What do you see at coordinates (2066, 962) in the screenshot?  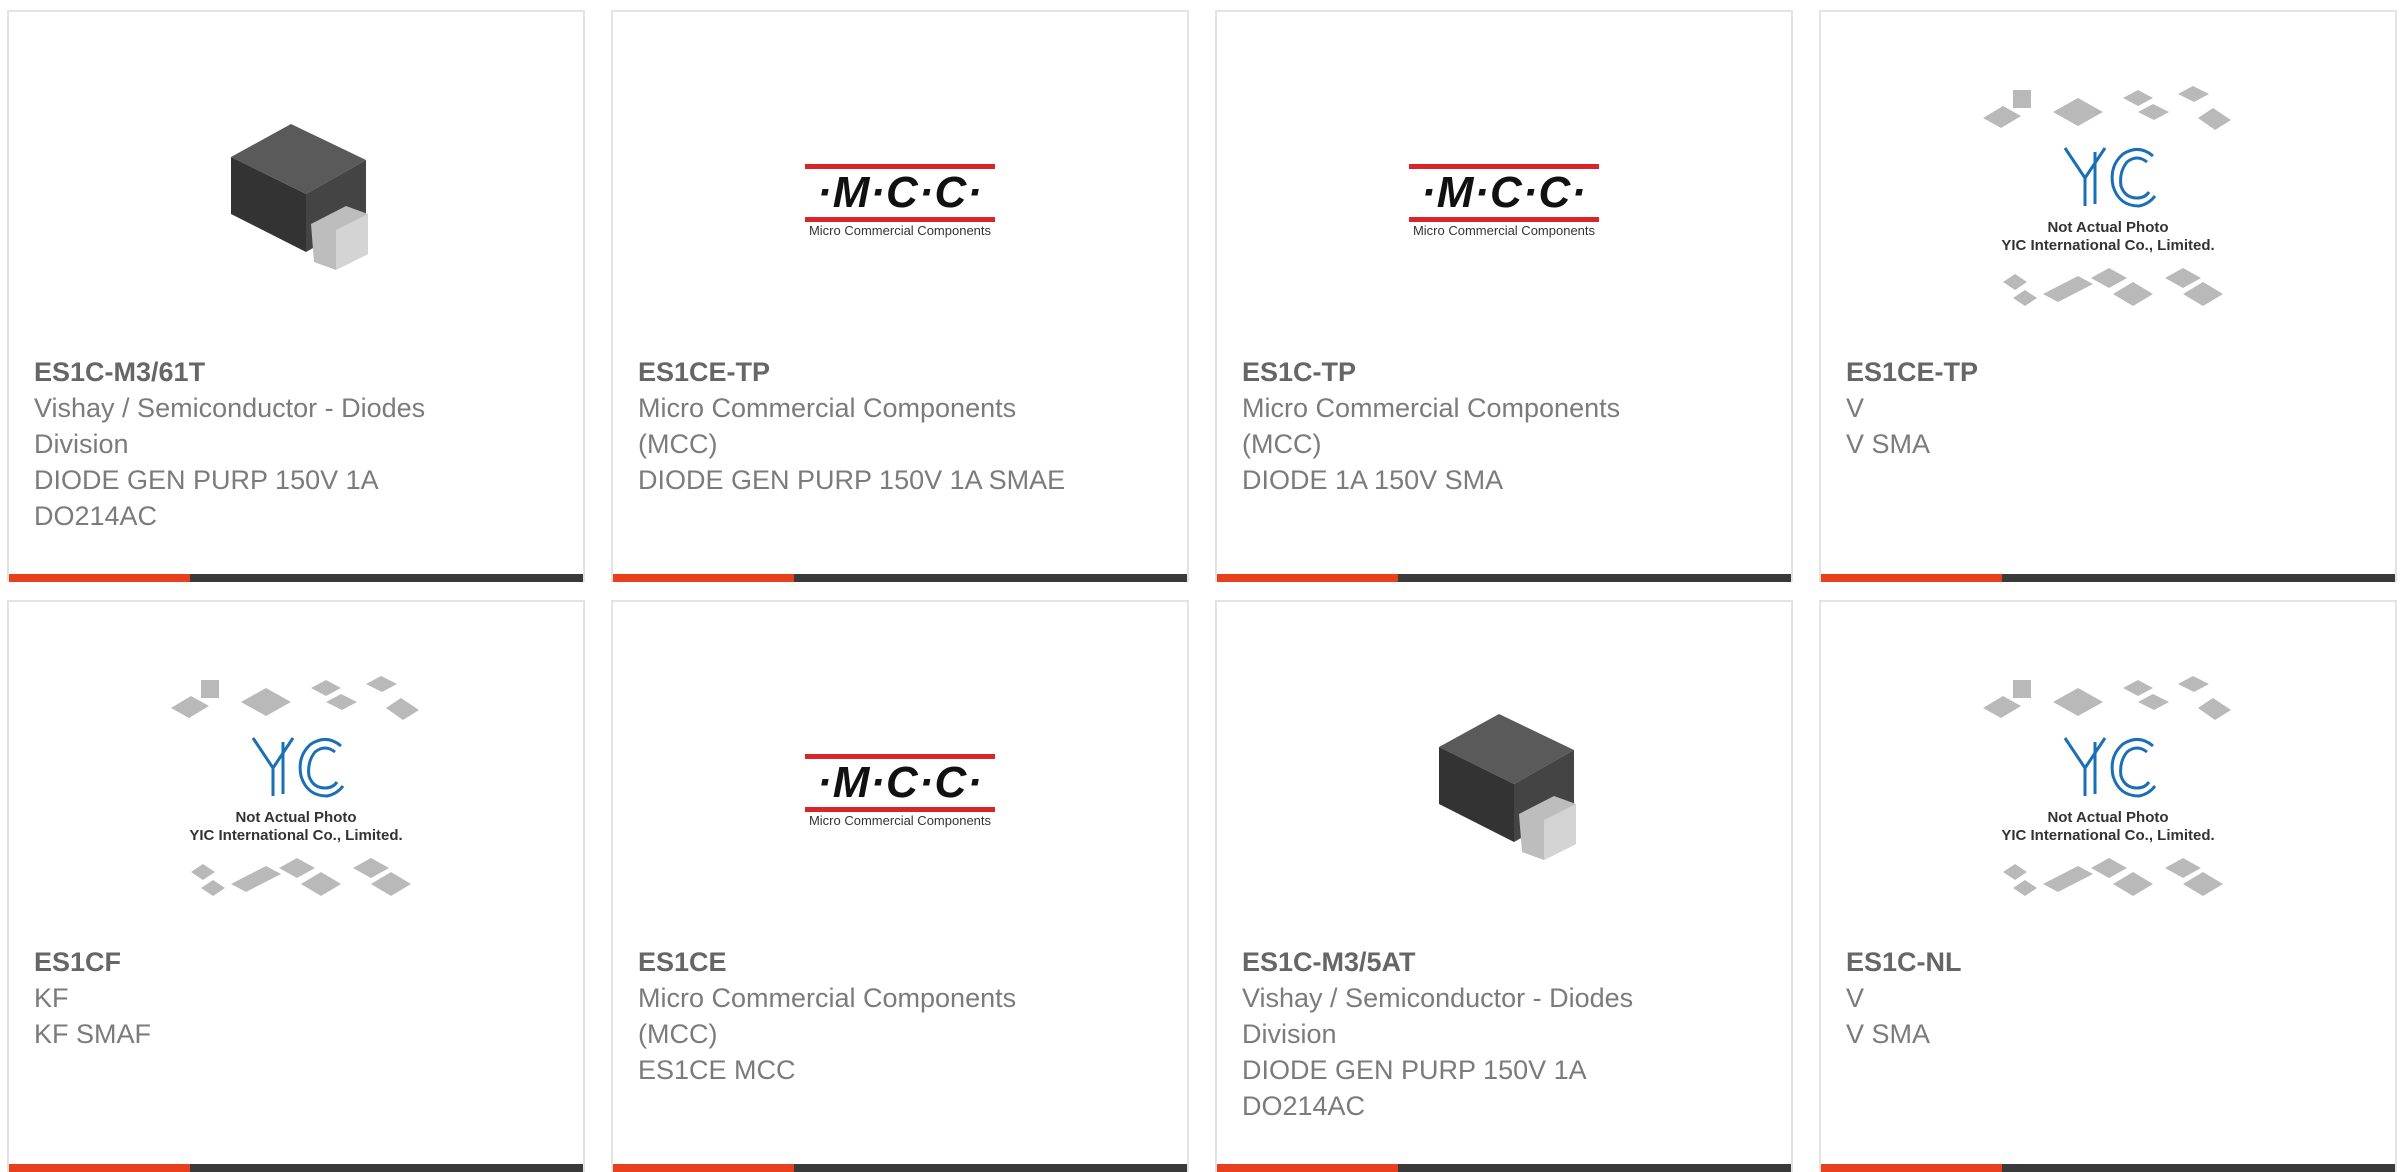 I see `part-number: ES1C-NL` at bounding box center [2066, 962].